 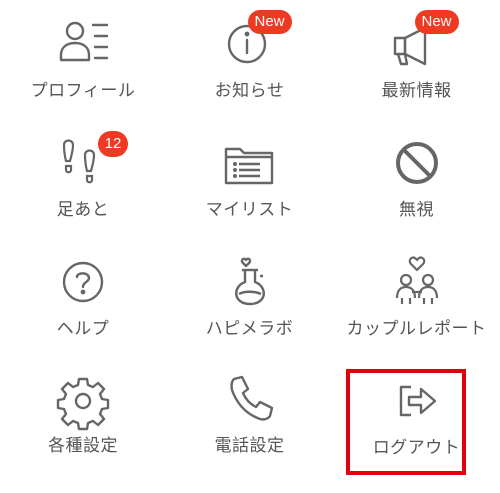 I want to click on menu-item-news: New お知らせ, so click(x=249, y=59).